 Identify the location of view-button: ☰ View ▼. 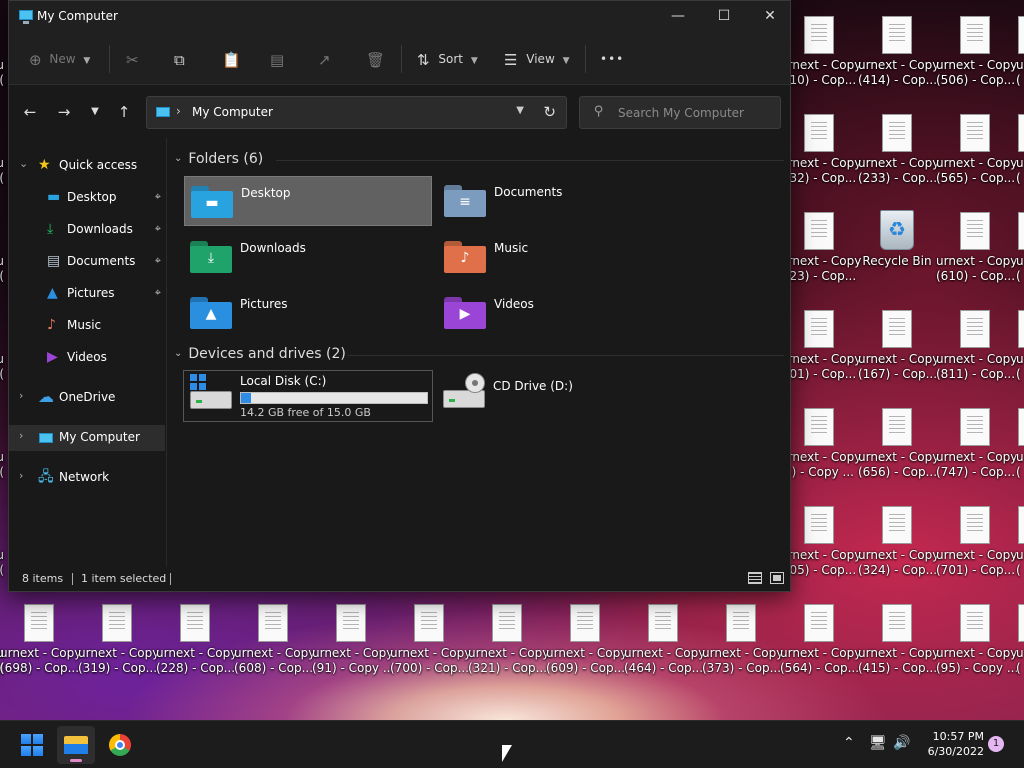
(537, 59).